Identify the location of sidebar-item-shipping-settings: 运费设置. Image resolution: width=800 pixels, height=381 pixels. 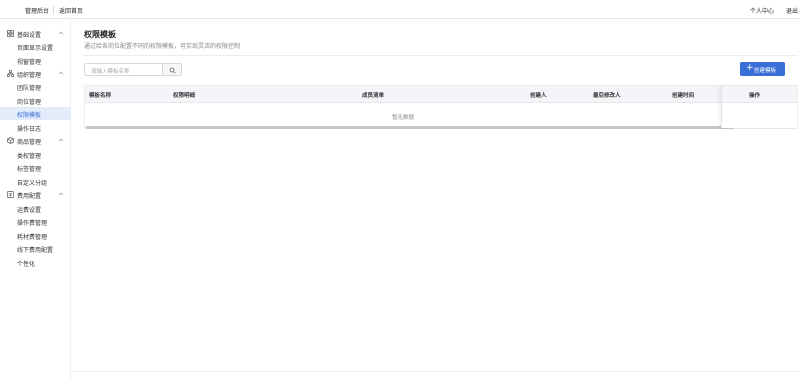
(35, 208).